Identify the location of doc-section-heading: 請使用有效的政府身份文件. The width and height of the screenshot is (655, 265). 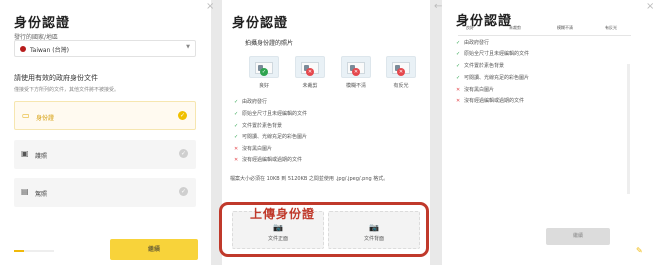
(56, 78).